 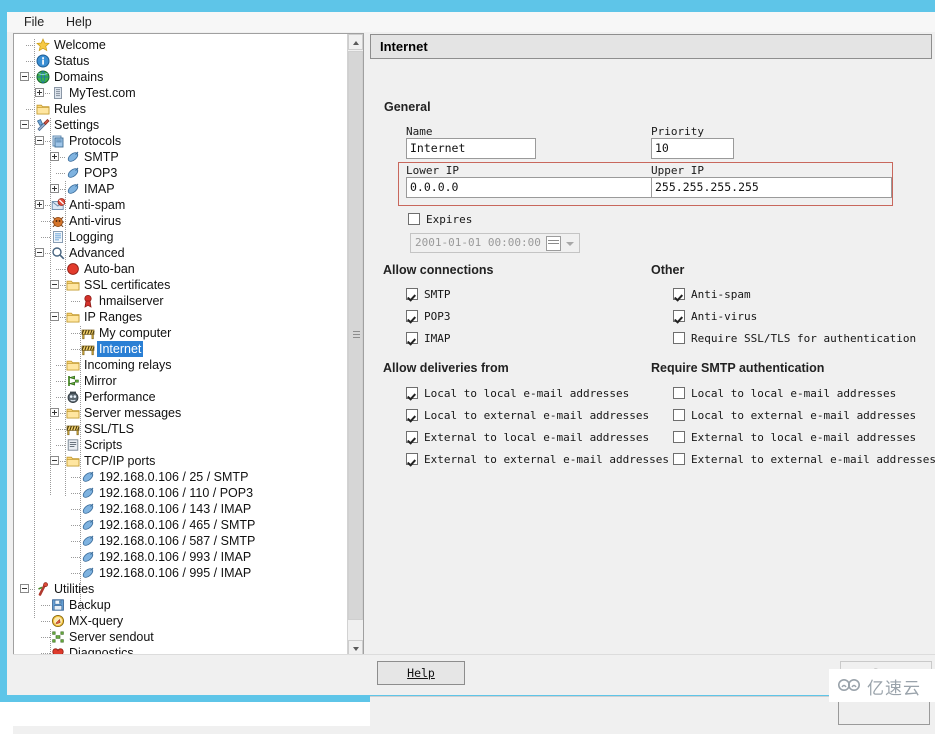 I want to click on tree-item-label: Server messages, so click(x=133, y=413).